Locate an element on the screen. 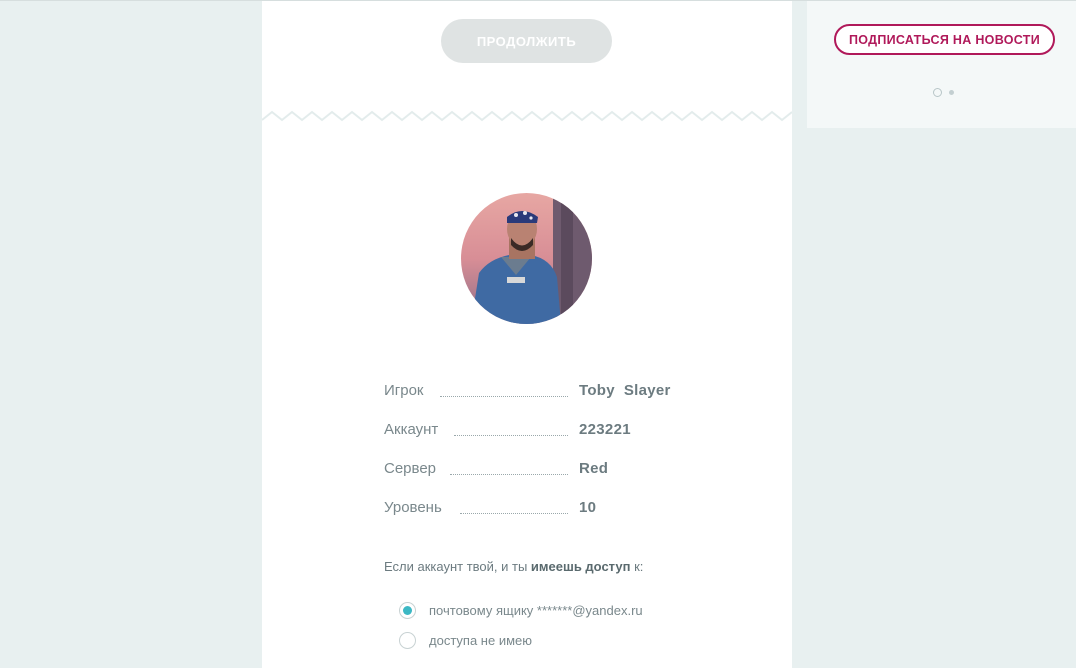  radio-dot is located at coordinates (407, 610).